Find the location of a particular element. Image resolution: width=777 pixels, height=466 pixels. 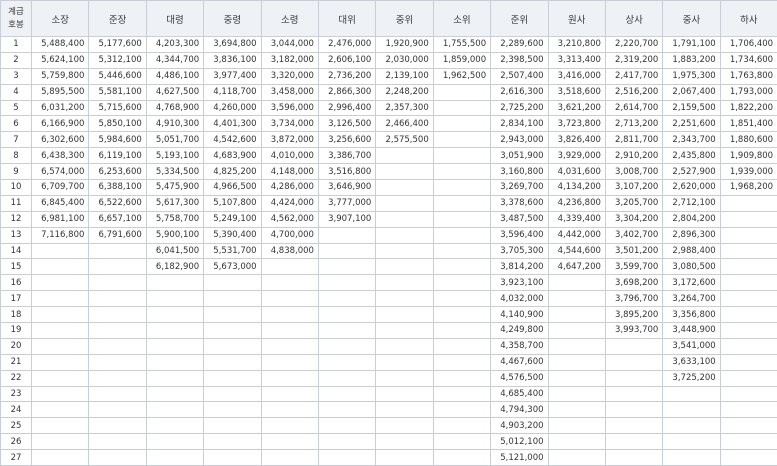

salary-cell: 3,541,000 is located at coordinates (691, 346).